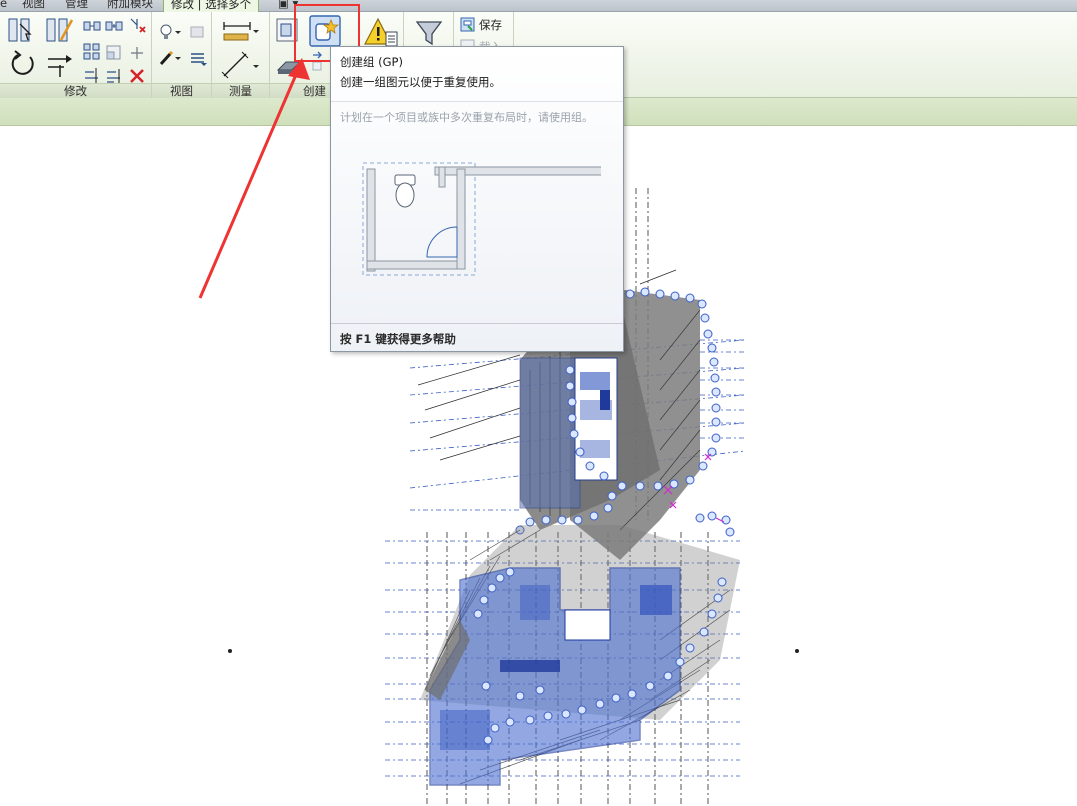 The height and width of the screenshot is (806, 1077). Describe the element at coordinates (3, 6) in the screenshot. I see `tab-file: e` at that location.